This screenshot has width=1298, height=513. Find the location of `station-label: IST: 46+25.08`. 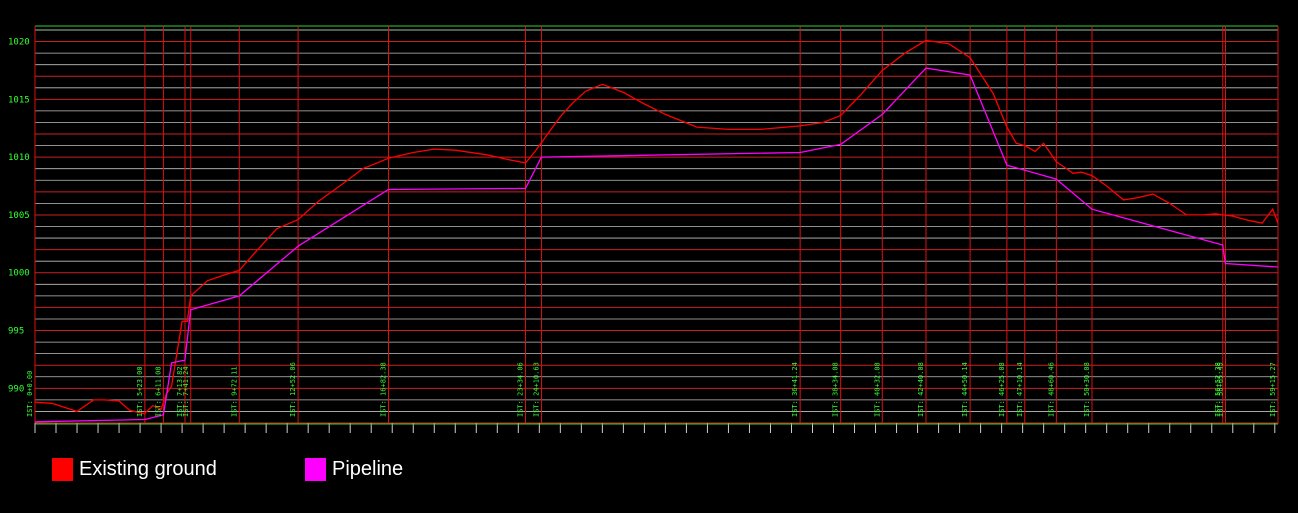

station-label: IST: 46+25.08 is located at coordinates (1002, 389).